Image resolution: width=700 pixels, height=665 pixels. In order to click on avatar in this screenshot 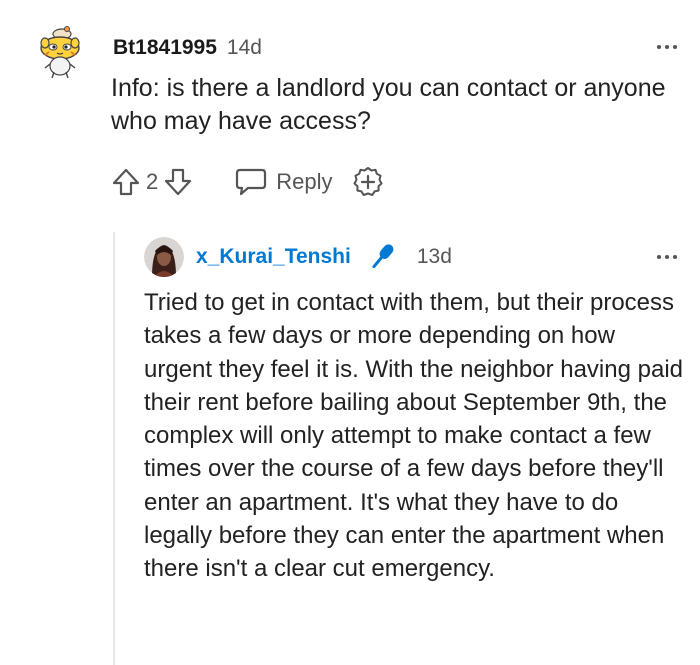, I will do `click(62, 51)`.